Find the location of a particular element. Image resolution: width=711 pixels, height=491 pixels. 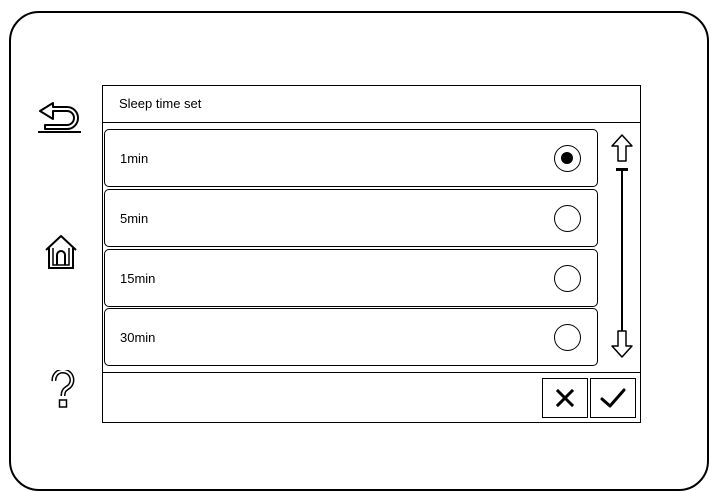

help-icon is located at coordinates (63, 390).